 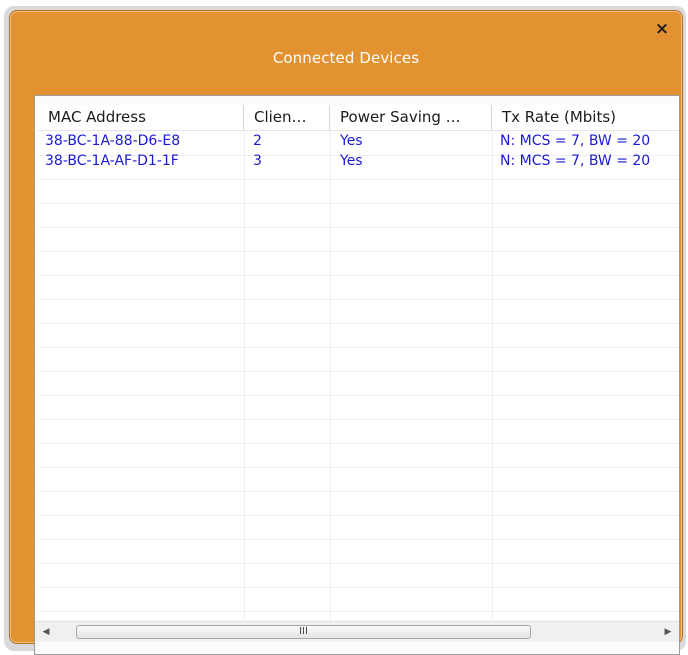 What do you see at coordinates (346, 58) in the screenshot?
I see `window-title: Connected Devices` at bounding box center [346, 58].